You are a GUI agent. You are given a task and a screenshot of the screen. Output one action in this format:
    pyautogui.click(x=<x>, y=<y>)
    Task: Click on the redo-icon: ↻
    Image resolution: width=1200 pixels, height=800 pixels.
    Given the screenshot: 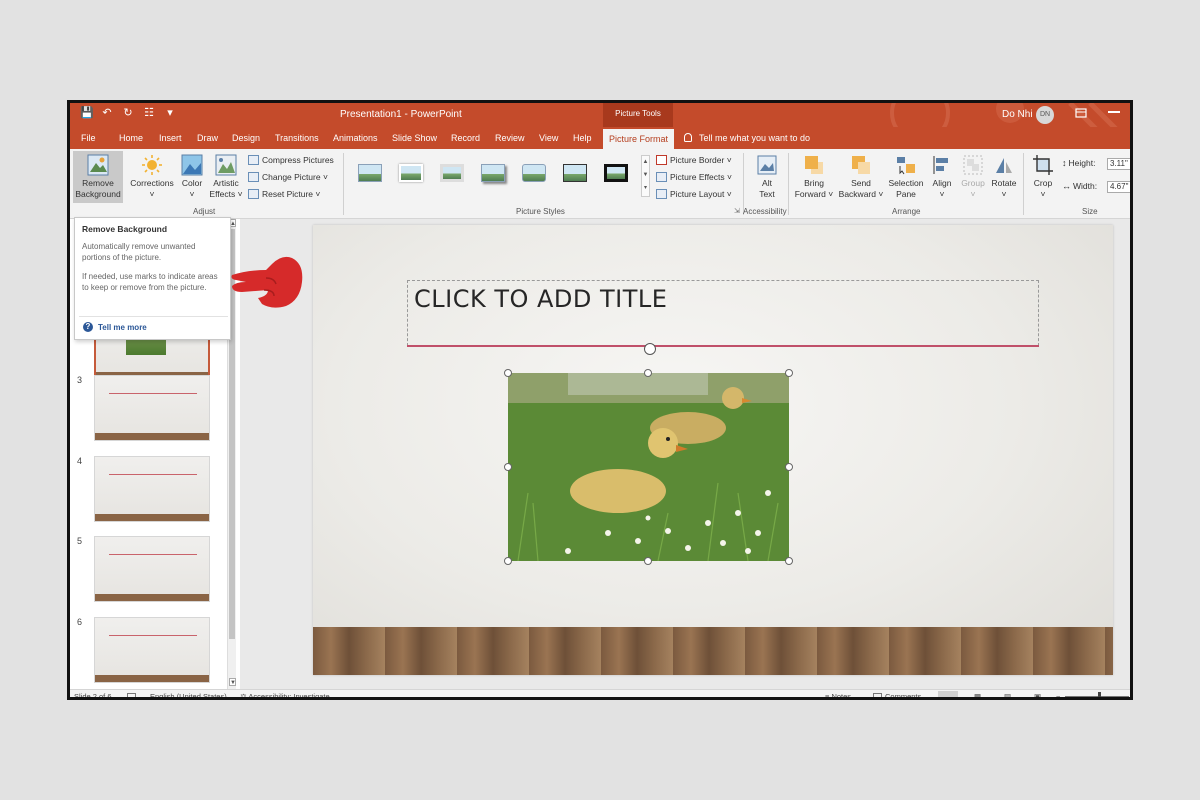 What is the action you would take?
    pyautogui.click(x=128, y=113)
    